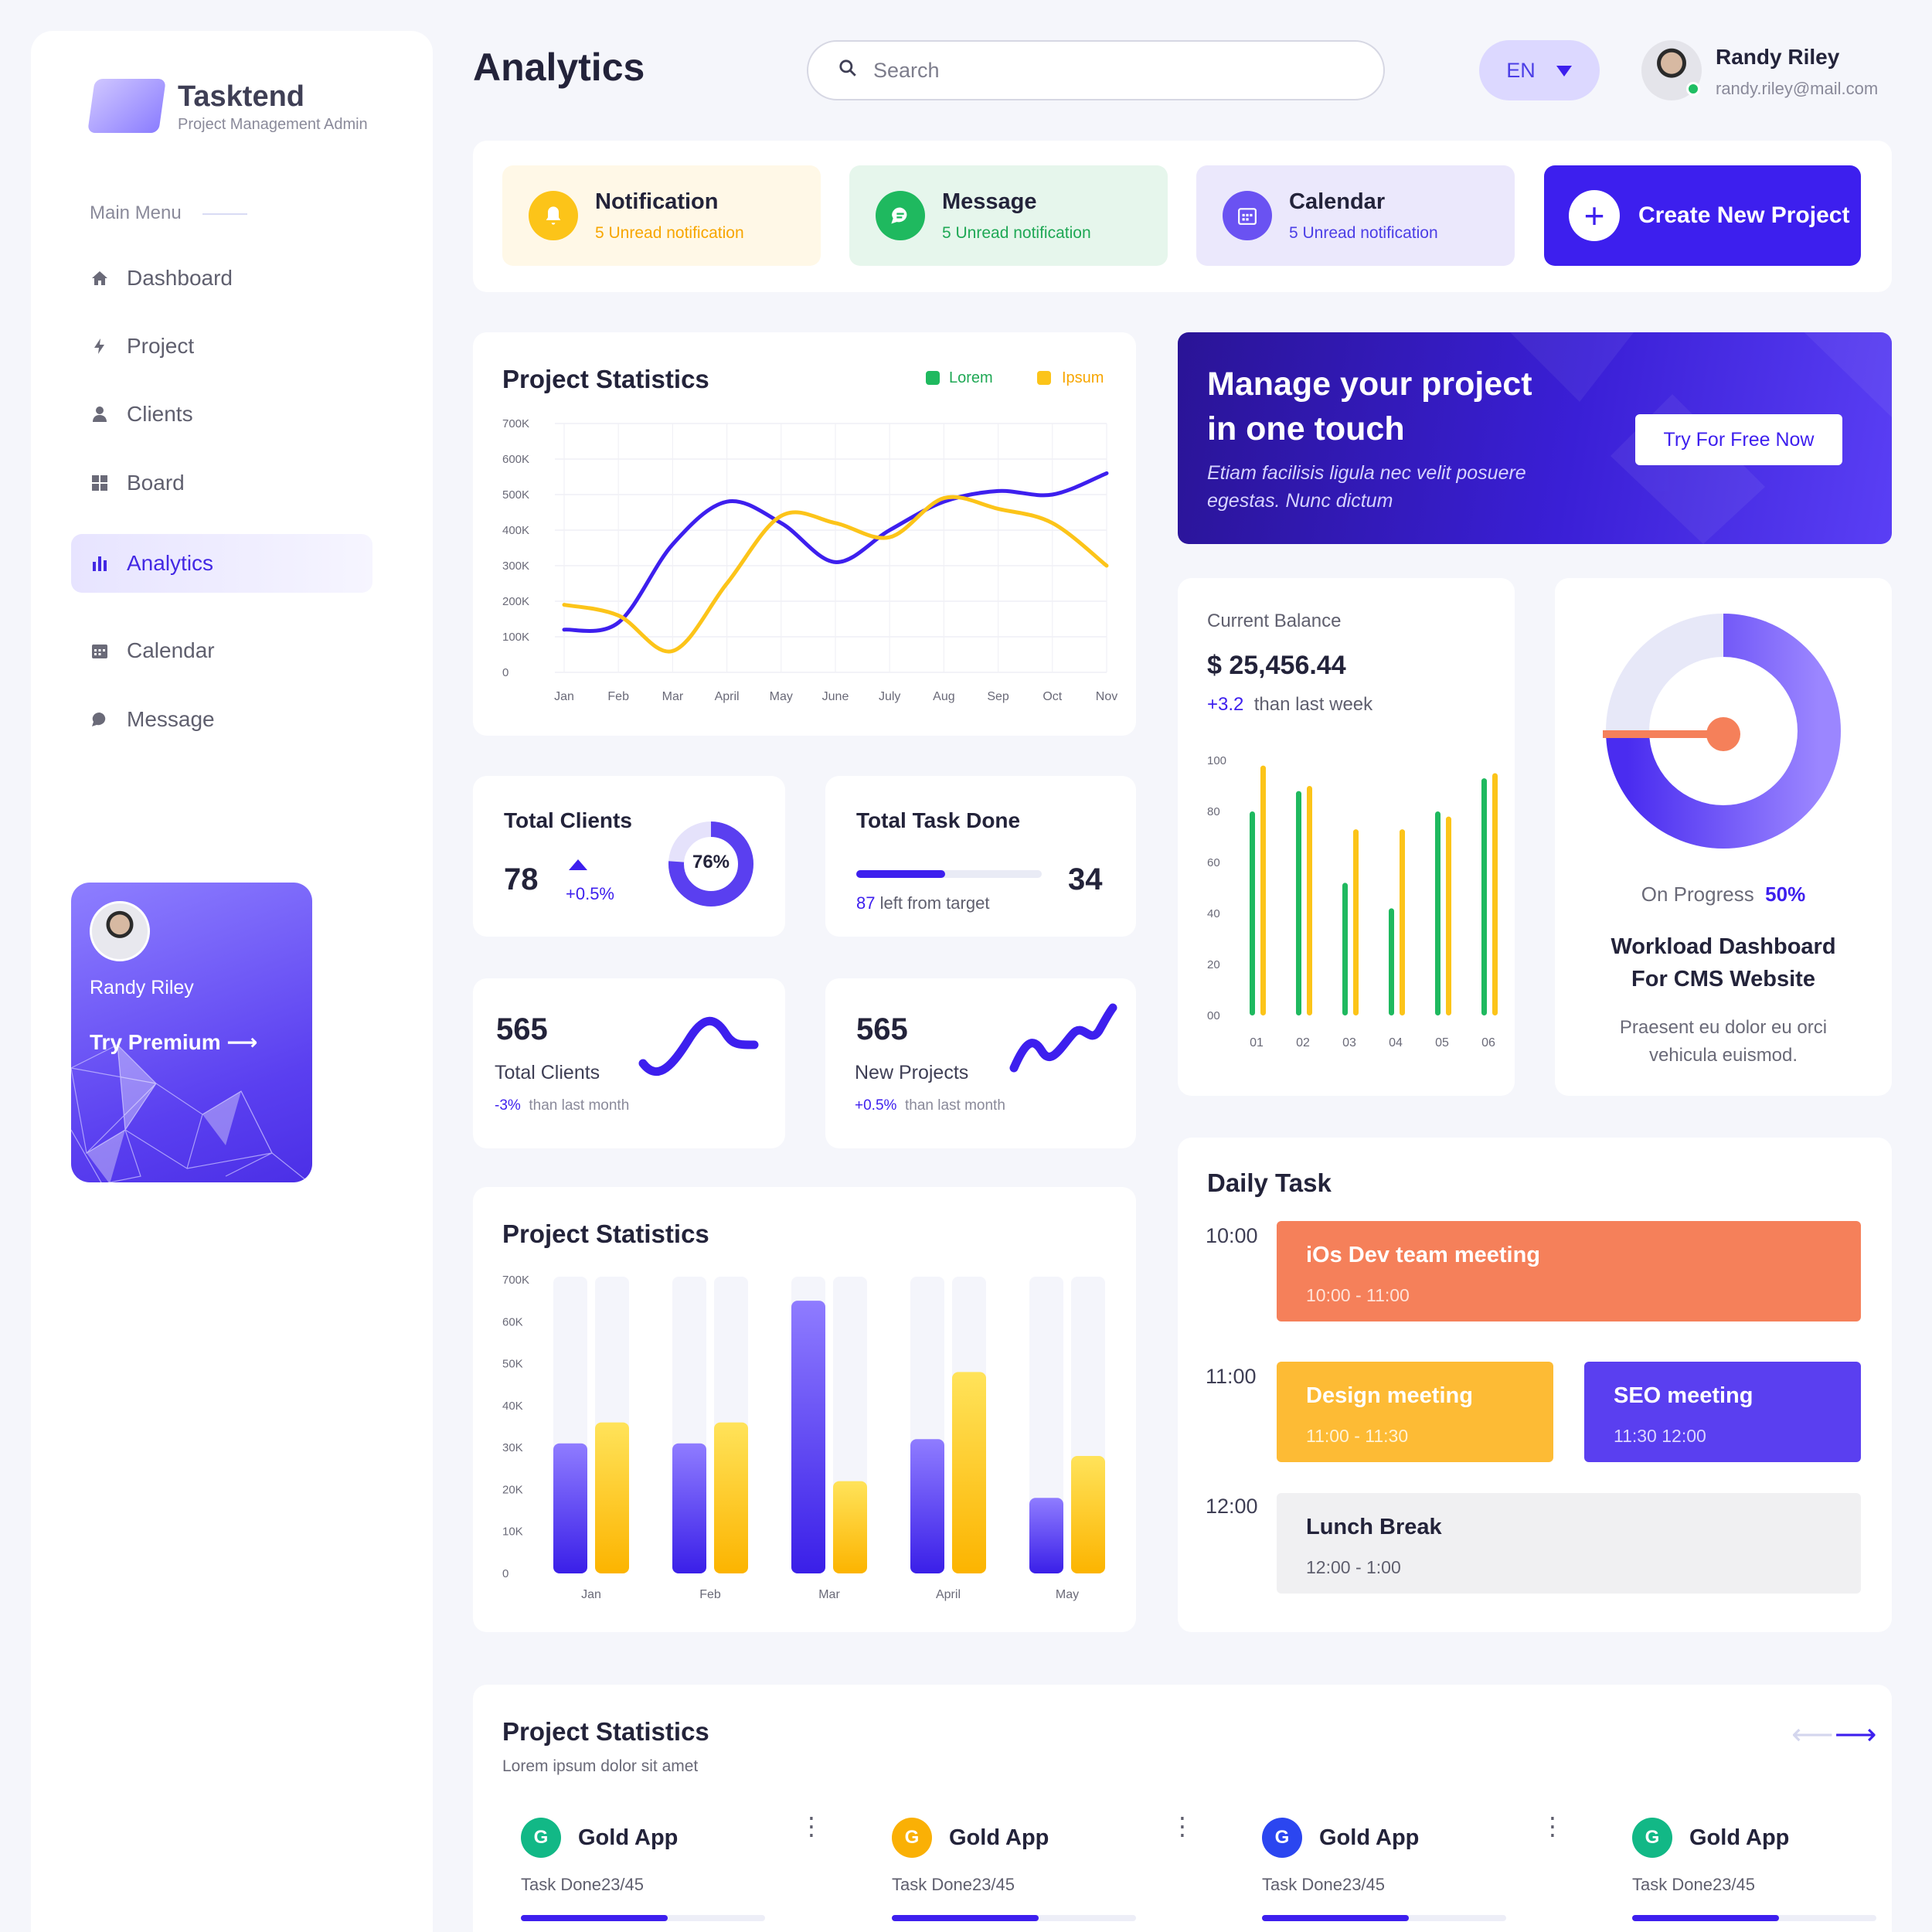 The height and width of the screenshot is (1932, 1932). What do you see at coordinates (553, 216) in the screenshot?
I see `bell-icon` at bounding box center [553, 216].